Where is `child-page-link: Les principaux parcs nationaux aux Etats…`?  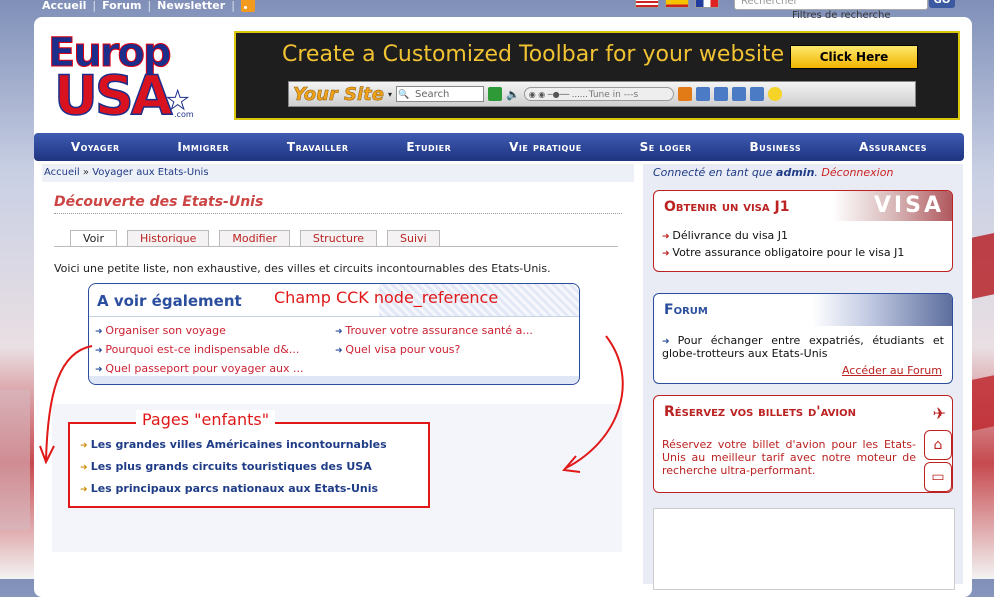 child-page-link: Les principaux parcs nationaux aux Etats… is located at coordinates (233, 493).